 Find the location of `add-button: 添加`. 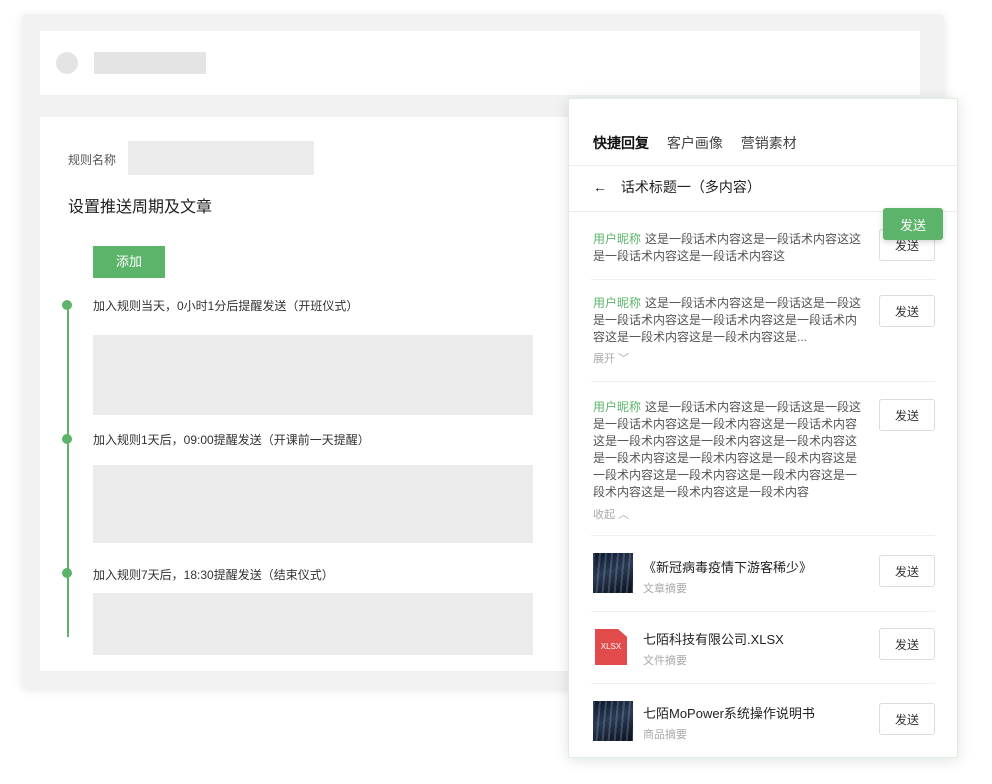

add-button: 添加 is located at coordinates (129, 262).